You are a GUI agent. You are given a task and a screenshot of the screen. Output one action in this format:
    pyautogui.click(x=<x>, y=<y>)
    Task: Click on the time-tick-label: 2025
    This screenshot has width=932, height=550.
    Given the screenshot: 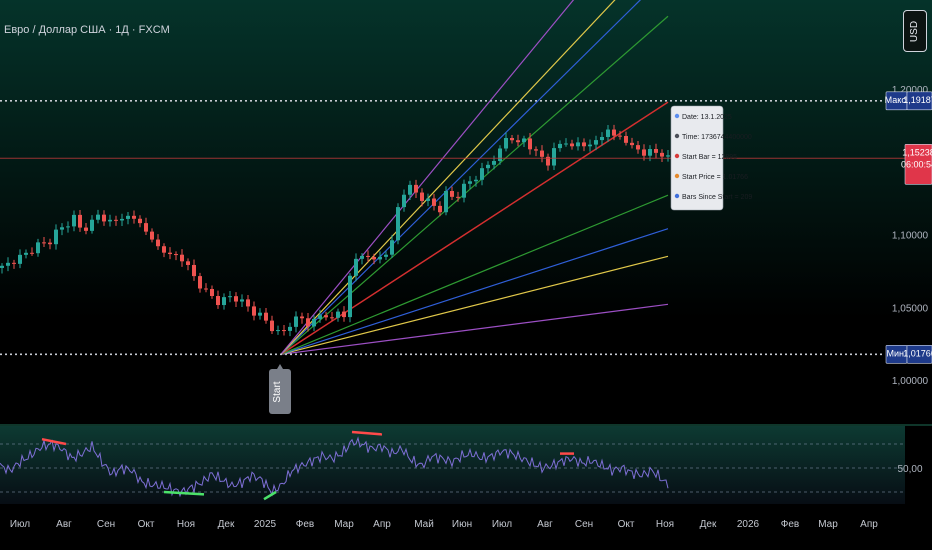 What is the action you would take?
    pyautogui.click(x=265, y=524)
    